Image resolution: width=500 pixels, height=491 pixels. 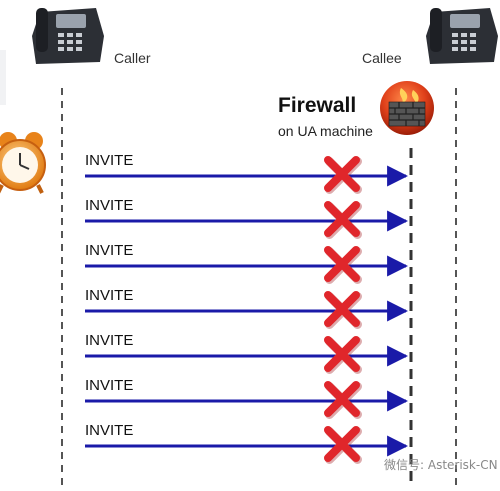 I want to click on firewall-icon, so click(x=407, y=108).